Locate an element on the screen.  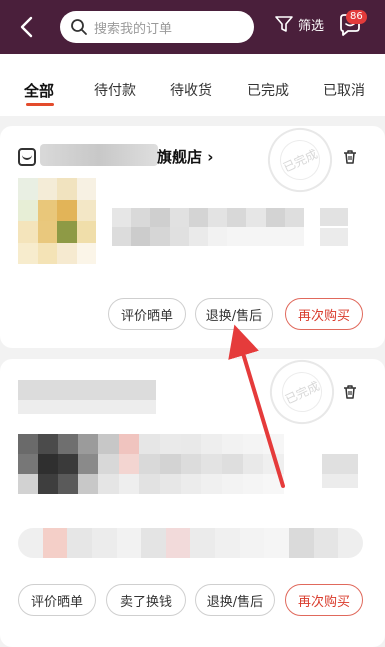
tab-active-indicator is located at coordinates (40, 104).